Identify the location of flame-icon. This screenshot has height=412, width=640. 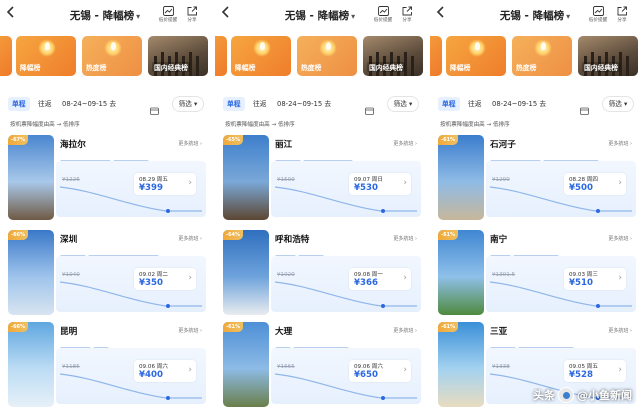
(113, 46).